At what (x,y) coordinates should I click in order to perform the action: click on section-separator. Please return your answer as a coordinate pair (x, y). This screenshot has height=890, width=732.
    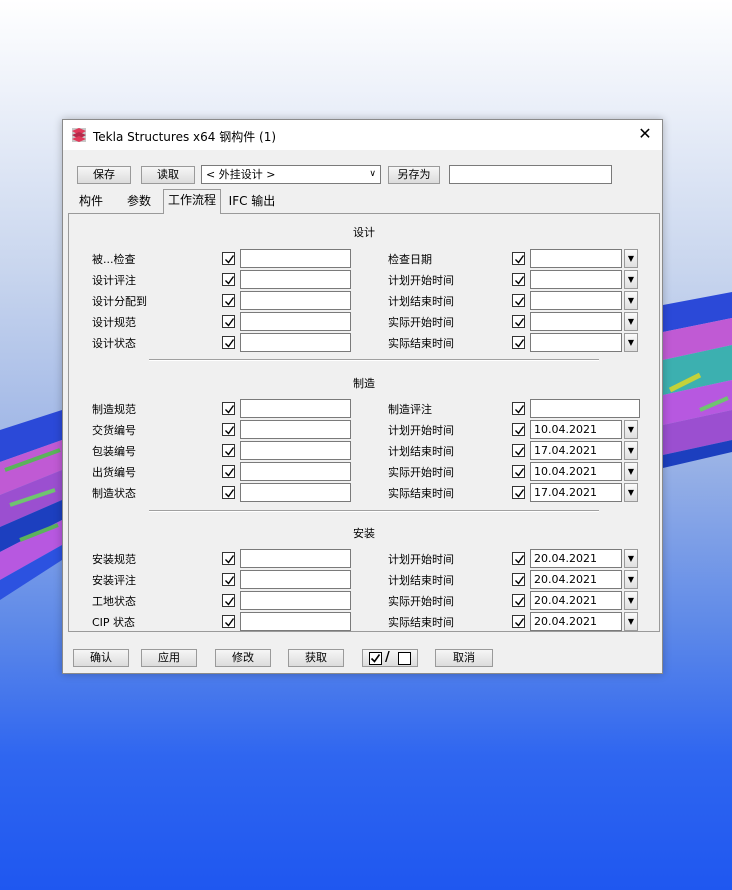
    Looking at the image, I should click on (374, 360).